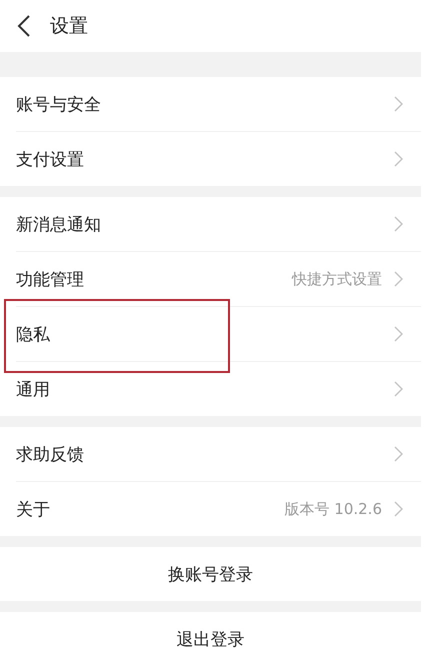 This screenshot has width=434, height=665. What do you see at coordinates (210, 638) in the screenshot?
I see `action-button: 退出登录` at bounding box center [210, 638].